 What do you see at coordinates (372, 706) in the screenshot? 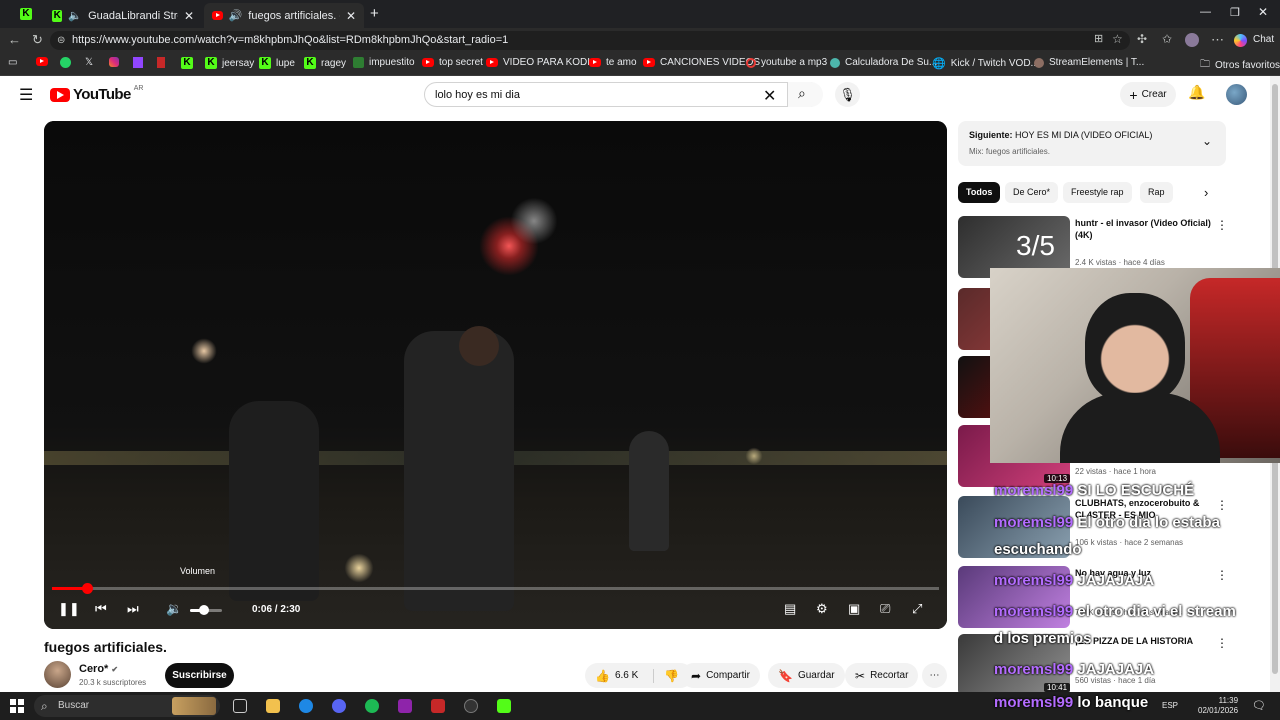
I see `spotify-icon` at bounding box center [372, 706].